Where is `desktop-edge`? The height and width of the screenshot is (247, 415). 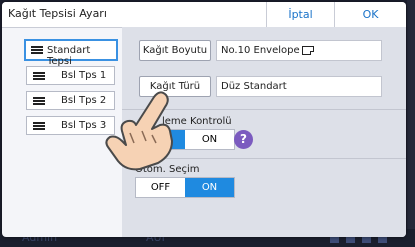 desktop-edge is located at coordinates (411, 123).